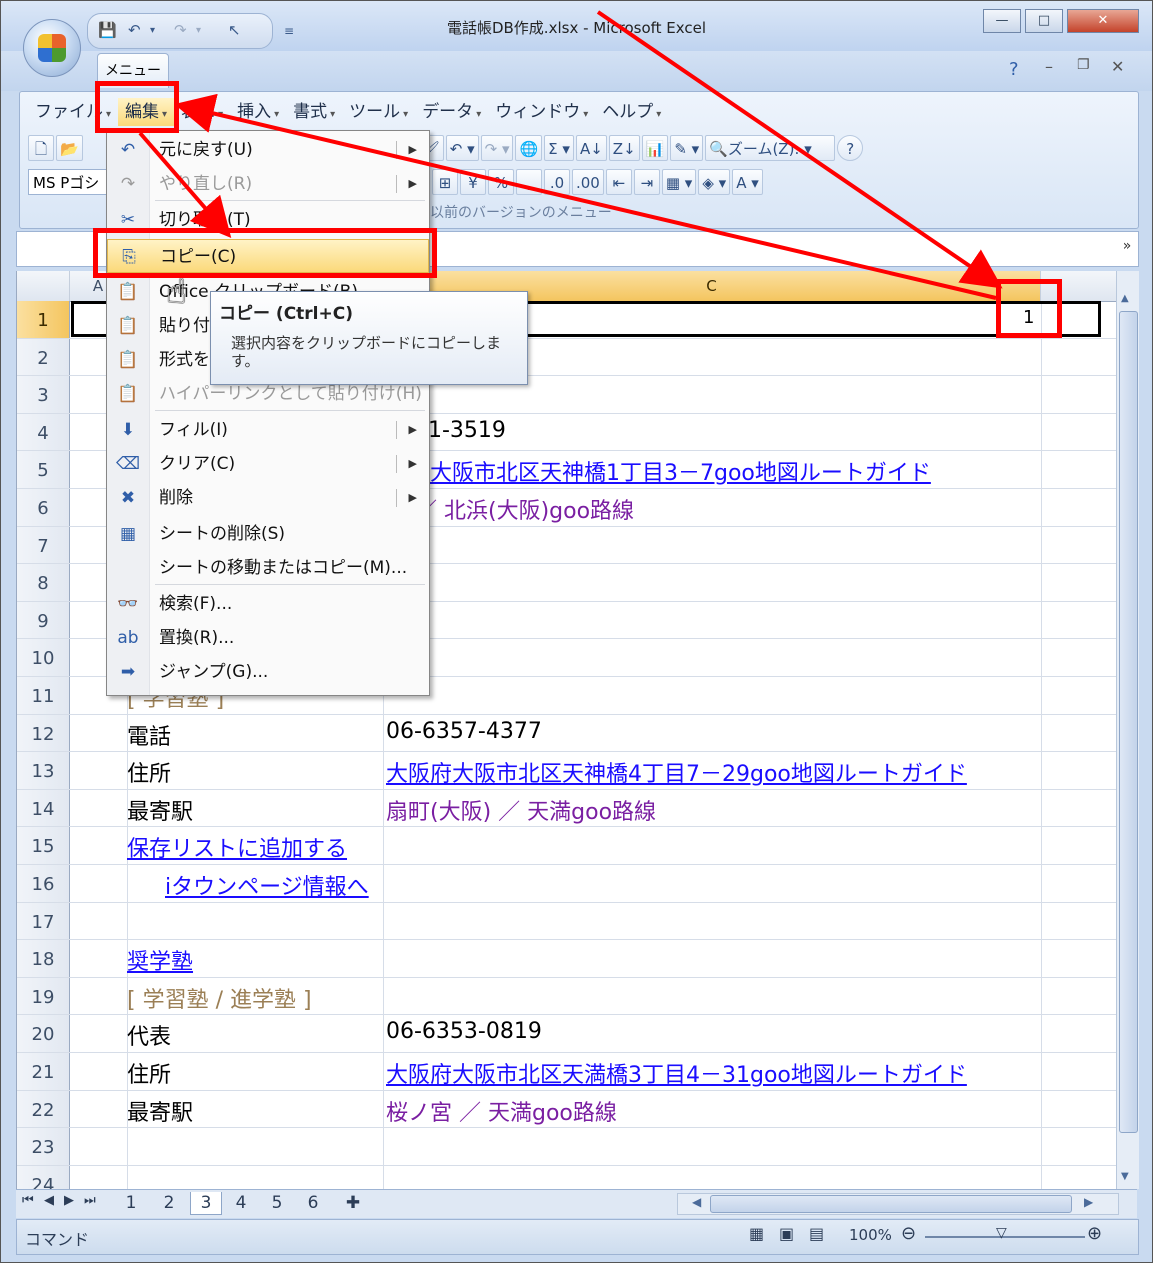  Describe the element at coordinates (1044, 21) in the screenshot. I see `maximize-button: □` at that location.